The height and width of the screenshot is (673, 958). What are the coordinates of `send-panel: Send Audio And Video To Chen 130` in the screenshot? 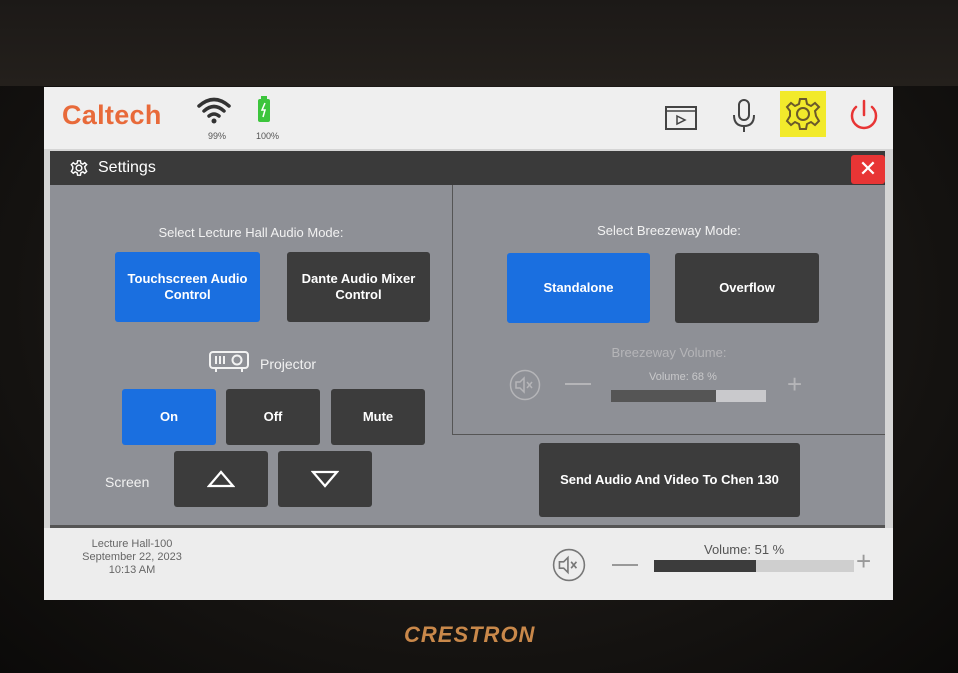 It's located at (668, 480).